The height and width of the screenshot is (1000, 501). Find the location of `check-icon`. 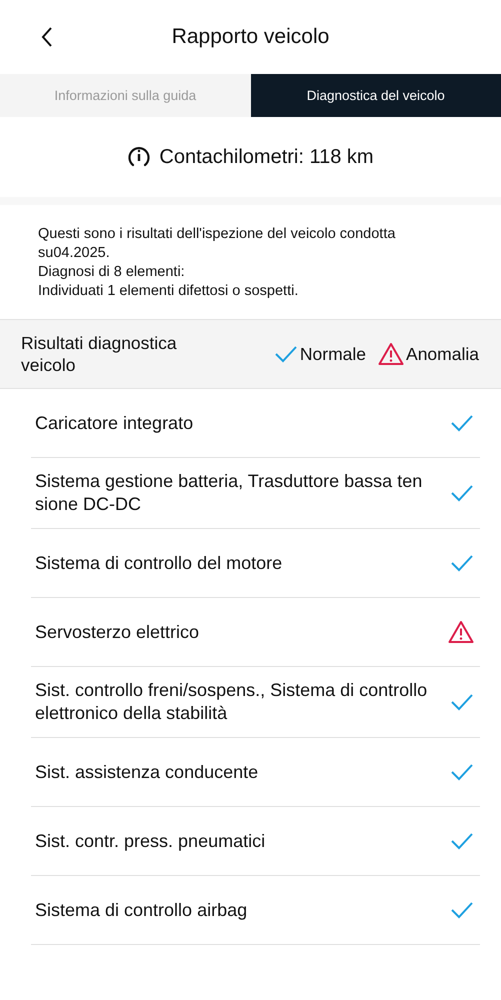

check-icon is located at coordinates (286, 354).